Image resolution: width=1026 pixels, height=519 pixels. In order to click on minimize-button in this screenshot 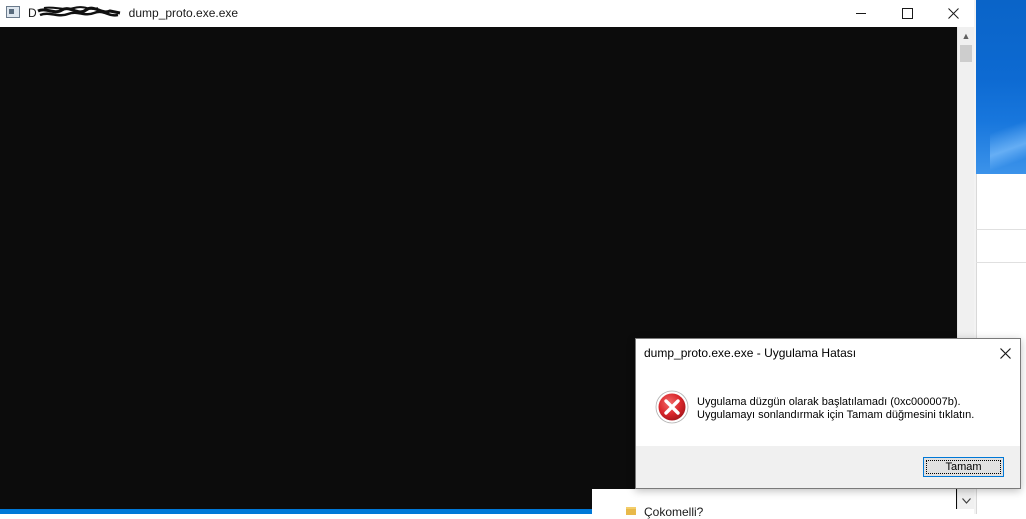, I will do `click(861, 13)`.